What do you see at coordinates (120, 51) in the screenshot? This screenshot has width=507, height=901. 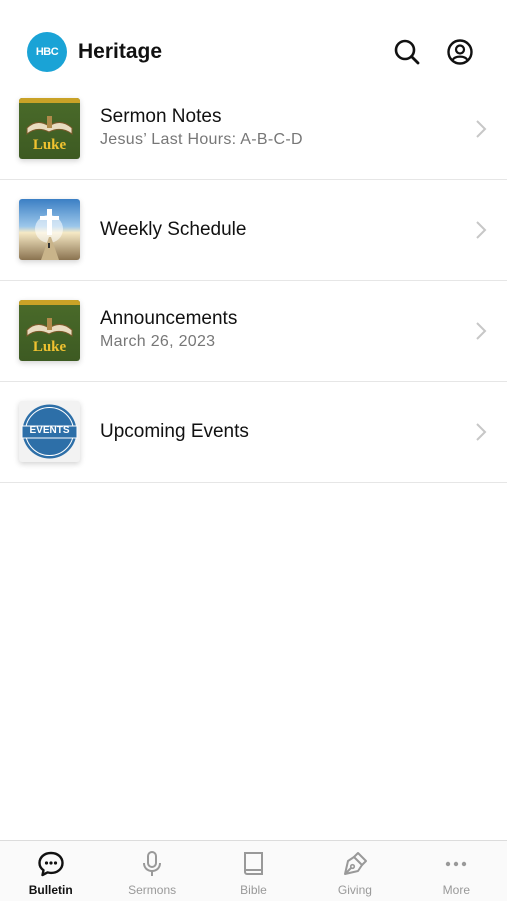 I see `app-title: Heritage` at bounding box center [120, 51].